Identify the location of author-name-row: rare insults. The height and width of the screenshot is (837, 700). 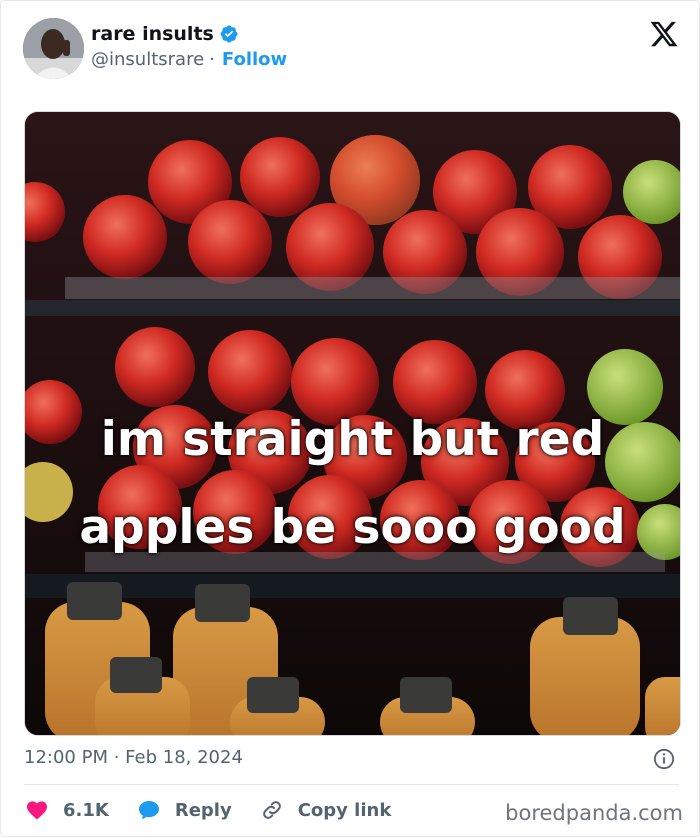
(165, 34).